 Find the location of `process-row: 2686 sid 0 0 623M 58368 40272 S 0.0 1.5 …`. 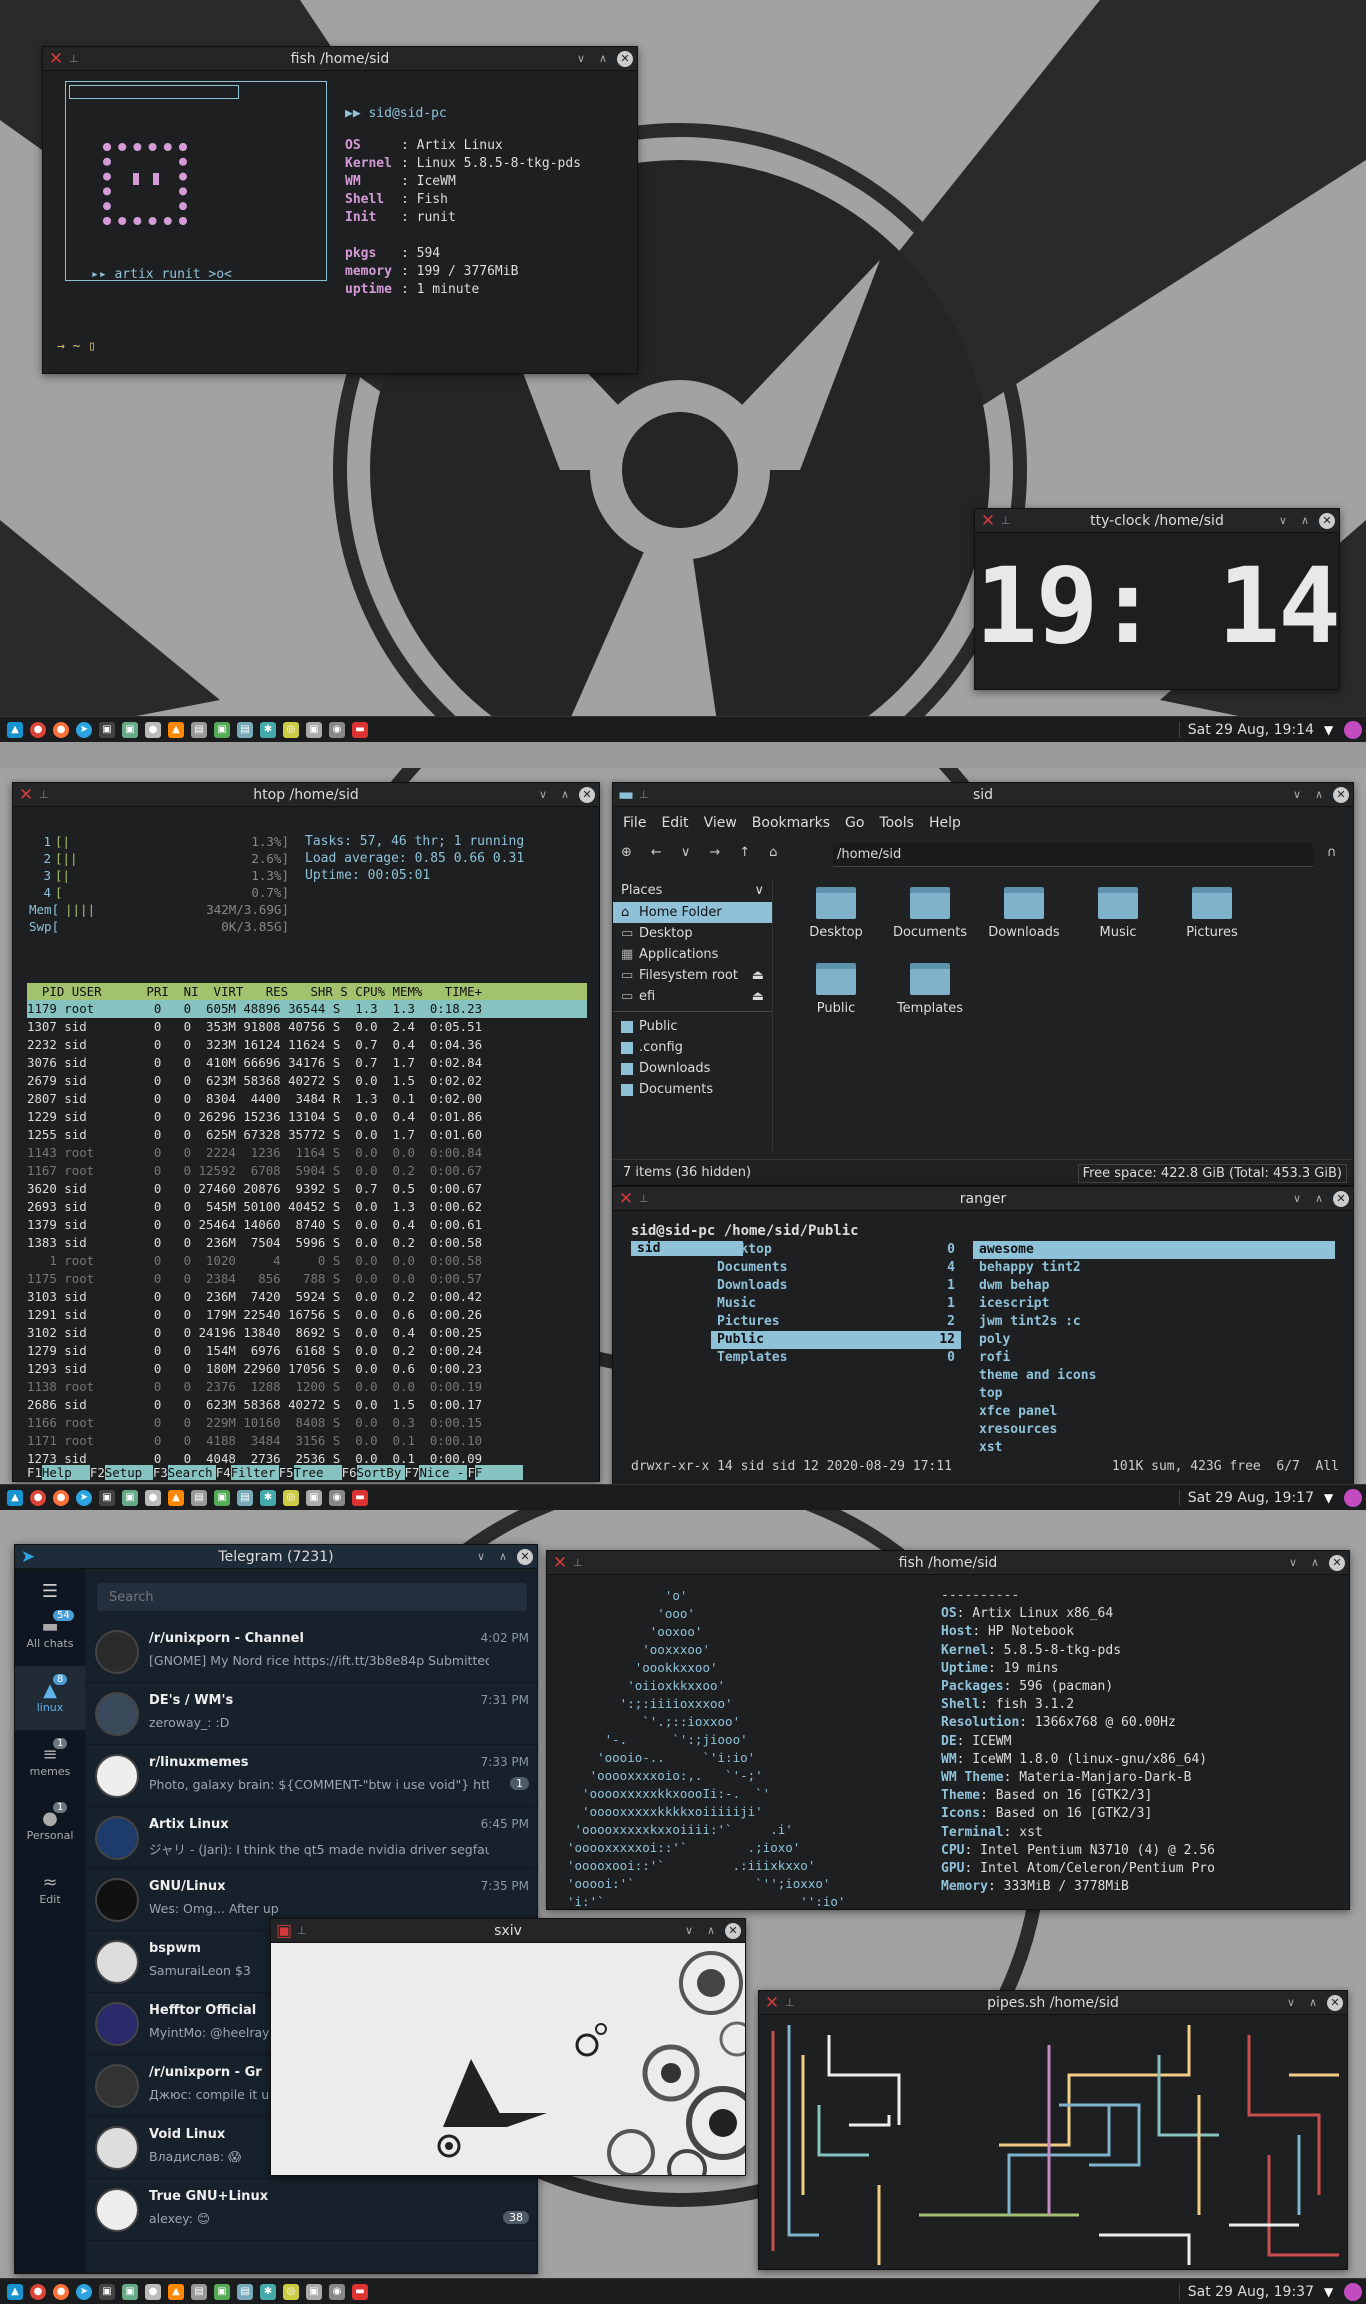

process-row: 2686 sid 0 0 623M 58368 40272 S 0.0 1.5 … is located at coordinates (307, 1405).